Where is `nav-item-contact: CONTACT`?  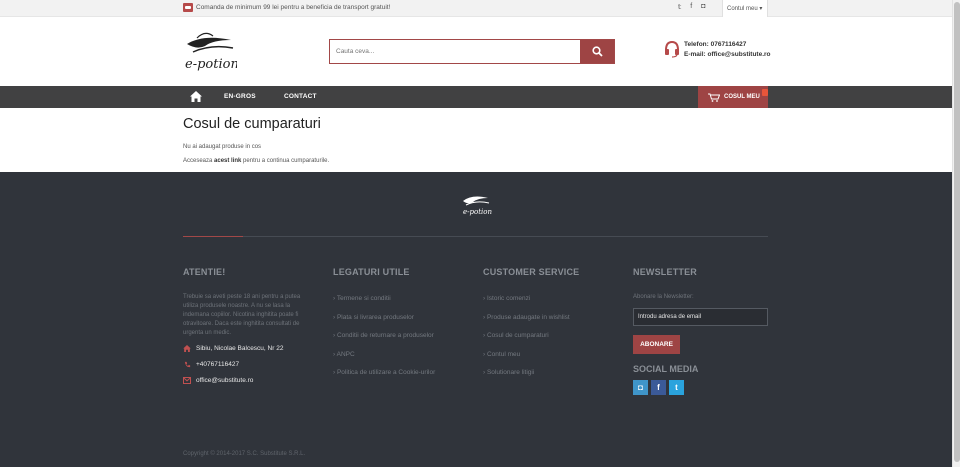
nav-item-contact: CONTACT is located at coordinates (300, 96).